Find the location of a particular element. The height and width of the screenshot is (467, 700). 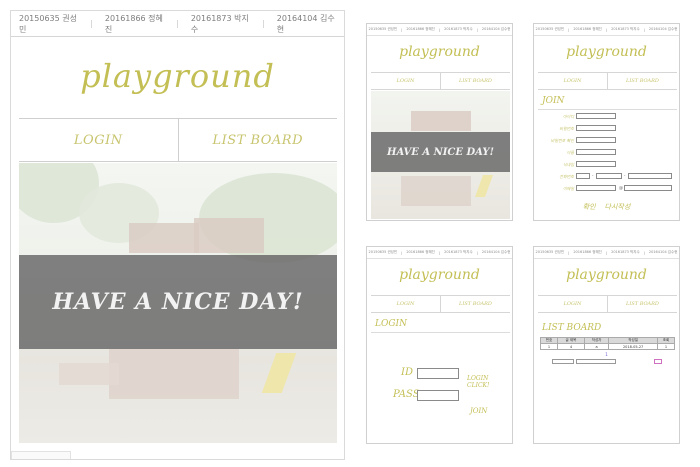

join-row-password-confirm: 비밀번호 확인 is located at coordinates (607, 141).